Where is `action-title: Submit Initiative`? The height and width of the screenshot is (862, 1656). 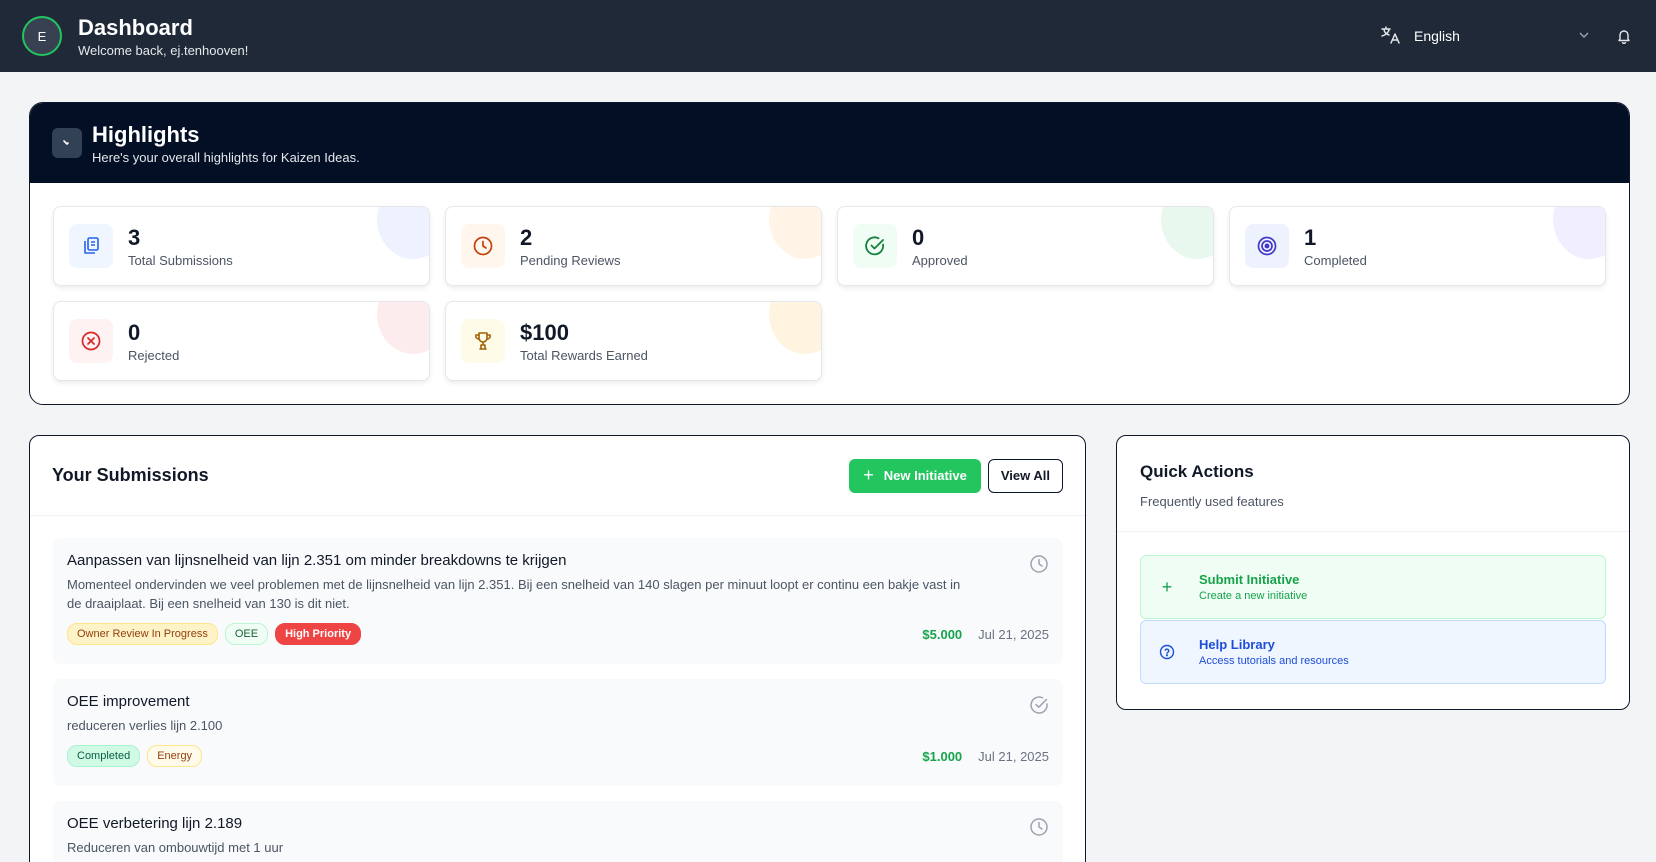
action-title: Submit Initiative is located at coordinates (1249, 579).